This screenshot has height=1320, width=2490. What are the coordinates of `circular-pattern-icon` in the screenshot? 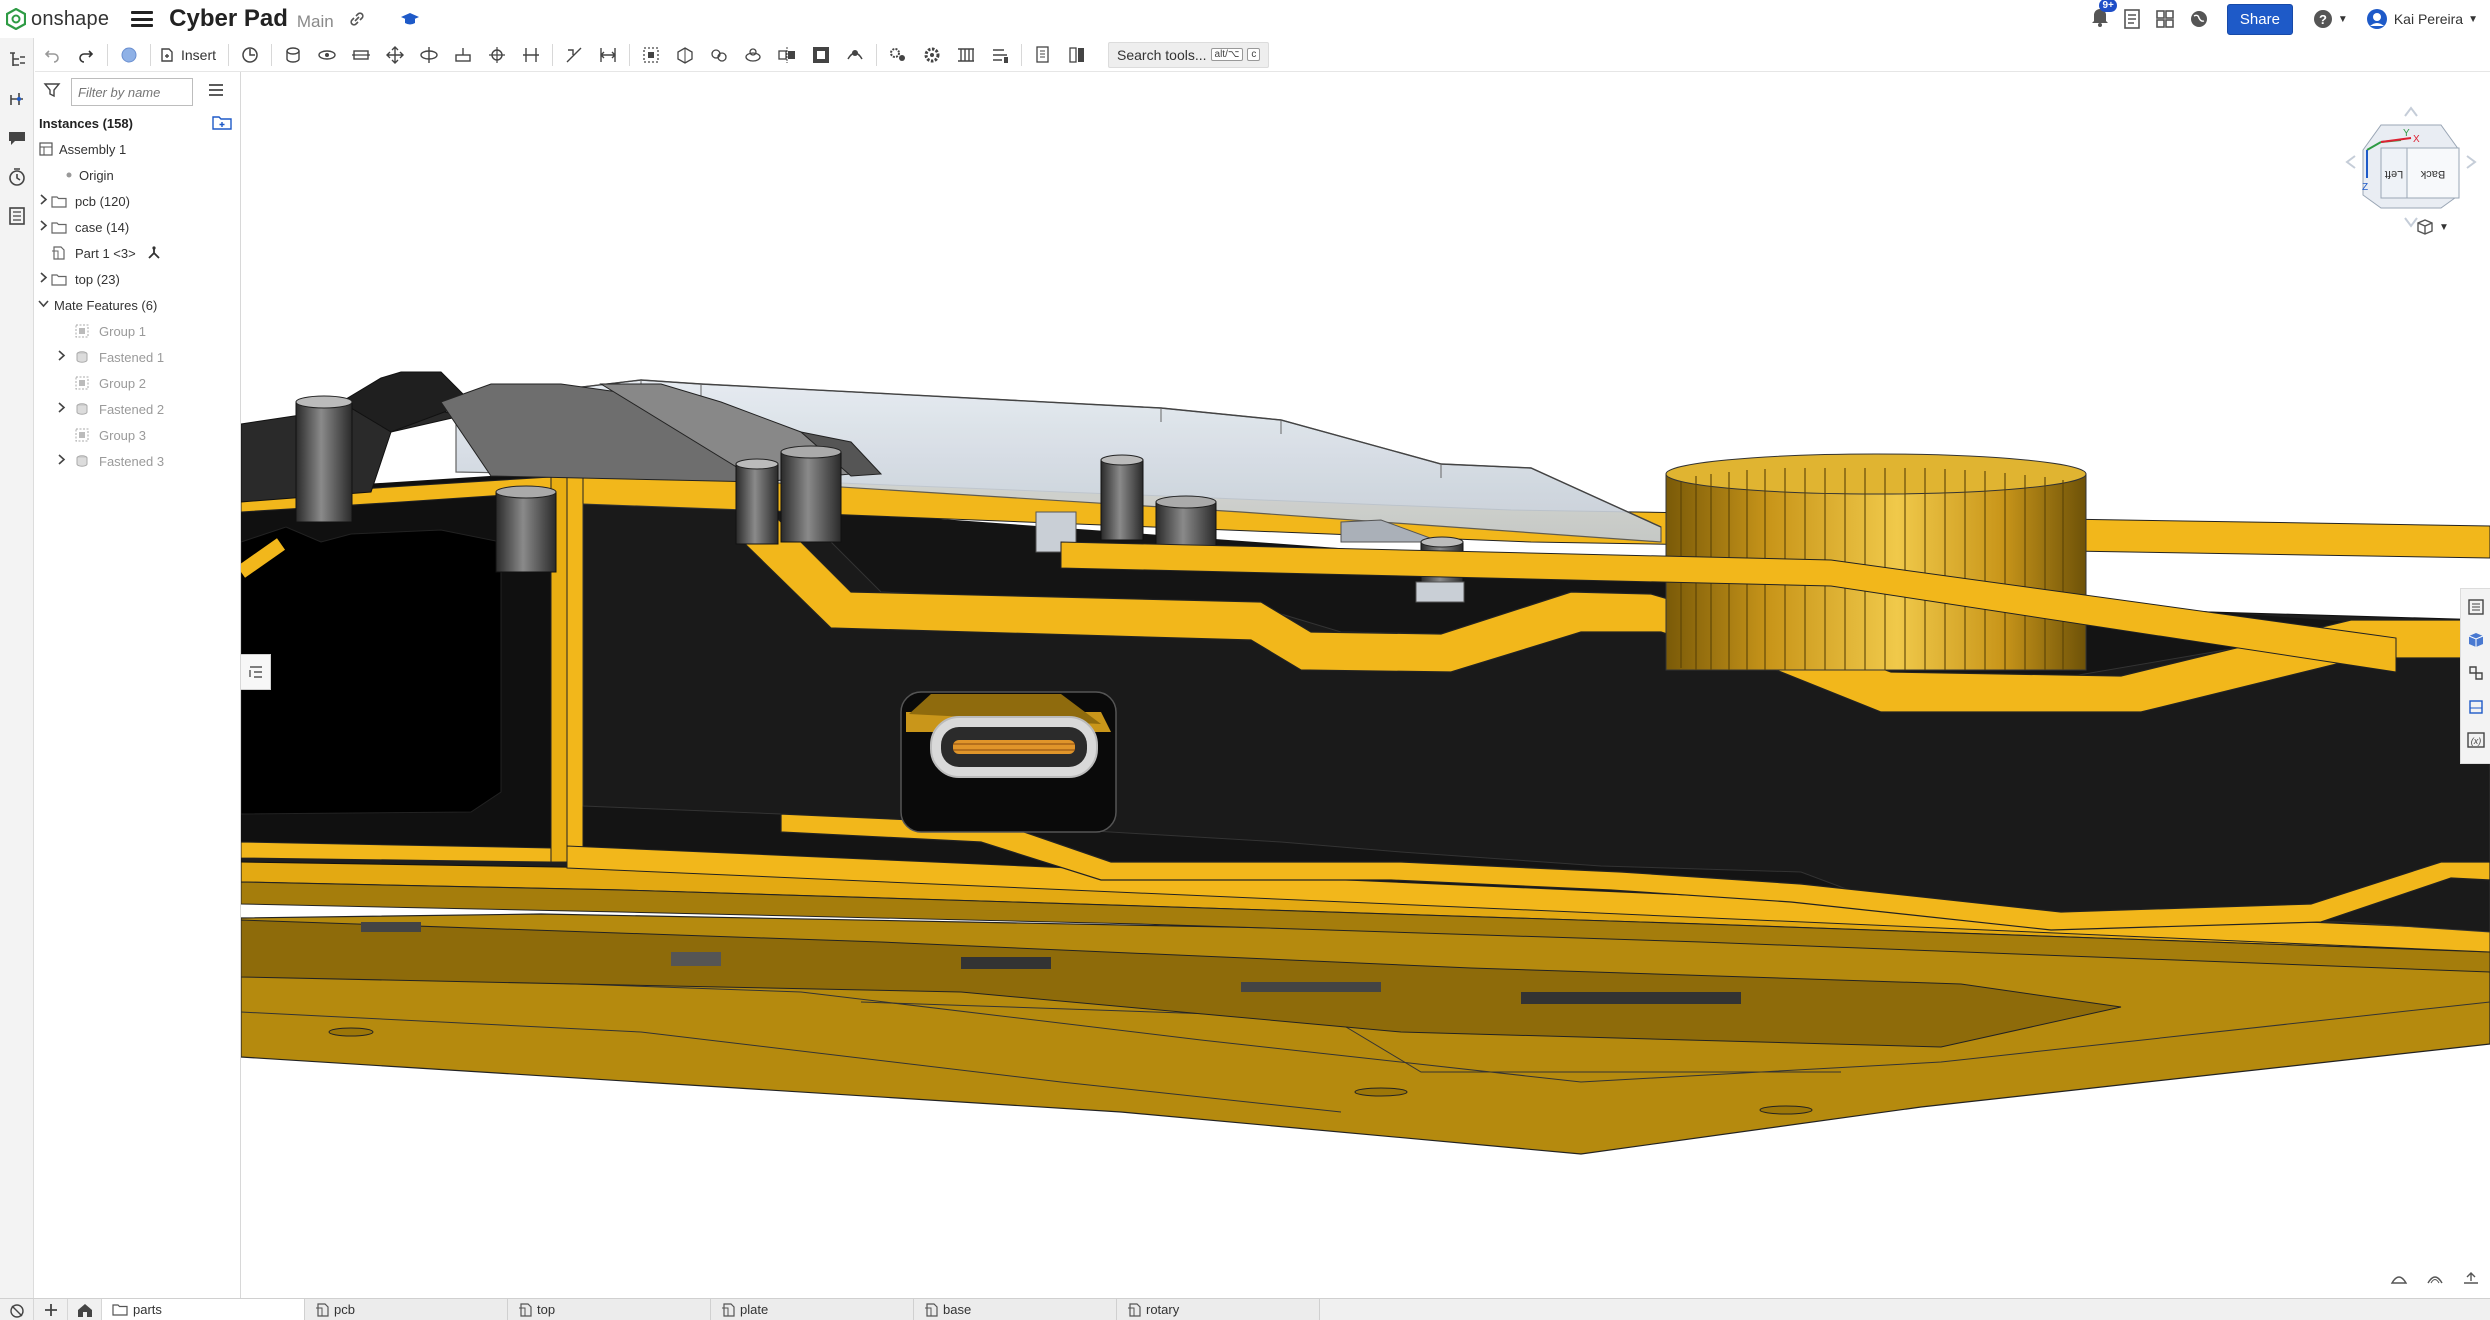 It's located at (753, 55).